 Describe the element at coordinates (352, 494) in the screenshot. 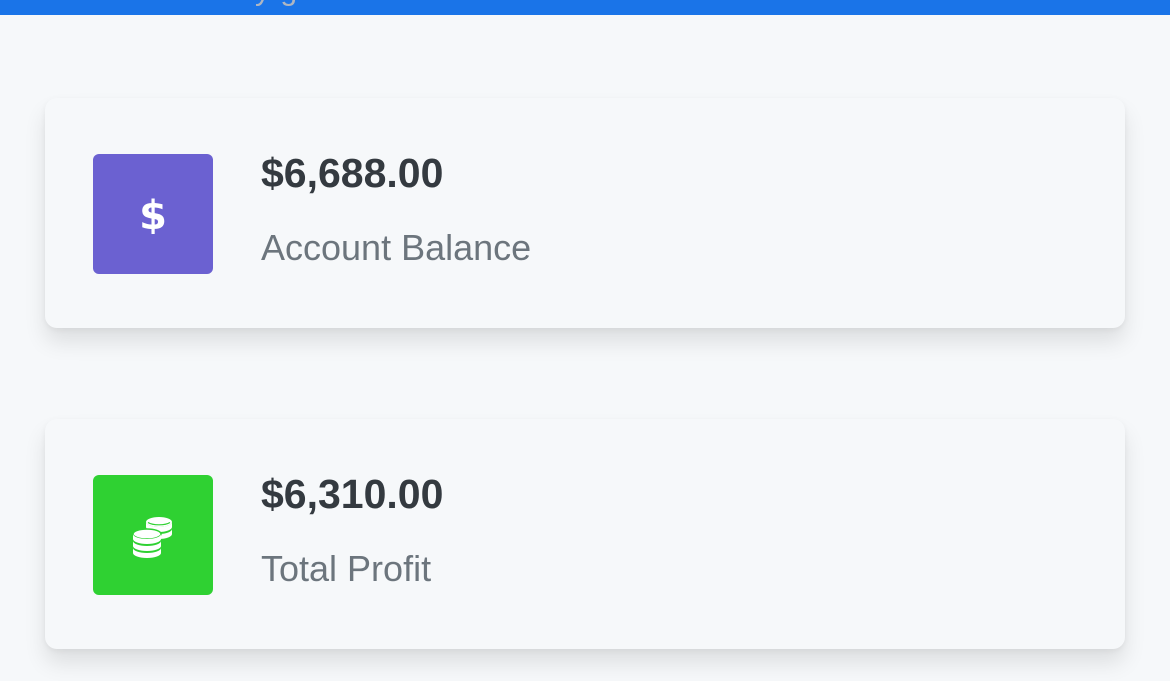

I see `total-profit-value: $6,310.00` at that location.